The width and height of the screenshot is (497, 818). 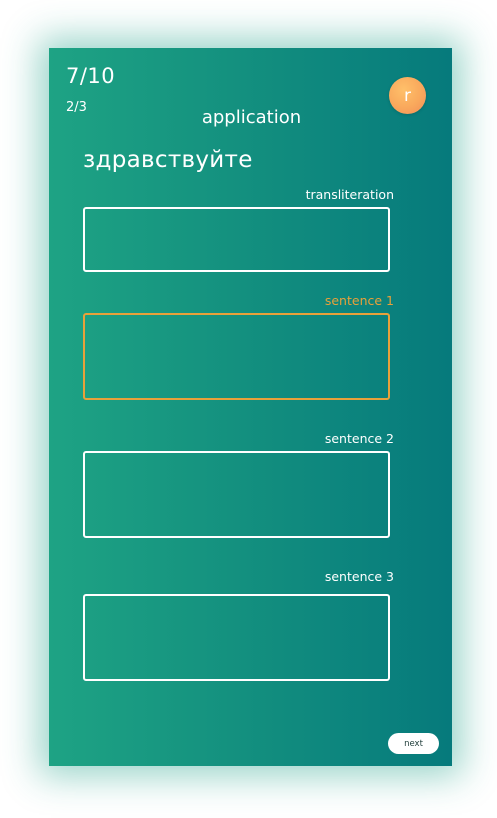 I want to click on word-progress: 7/10, so click(x=91, y=76).